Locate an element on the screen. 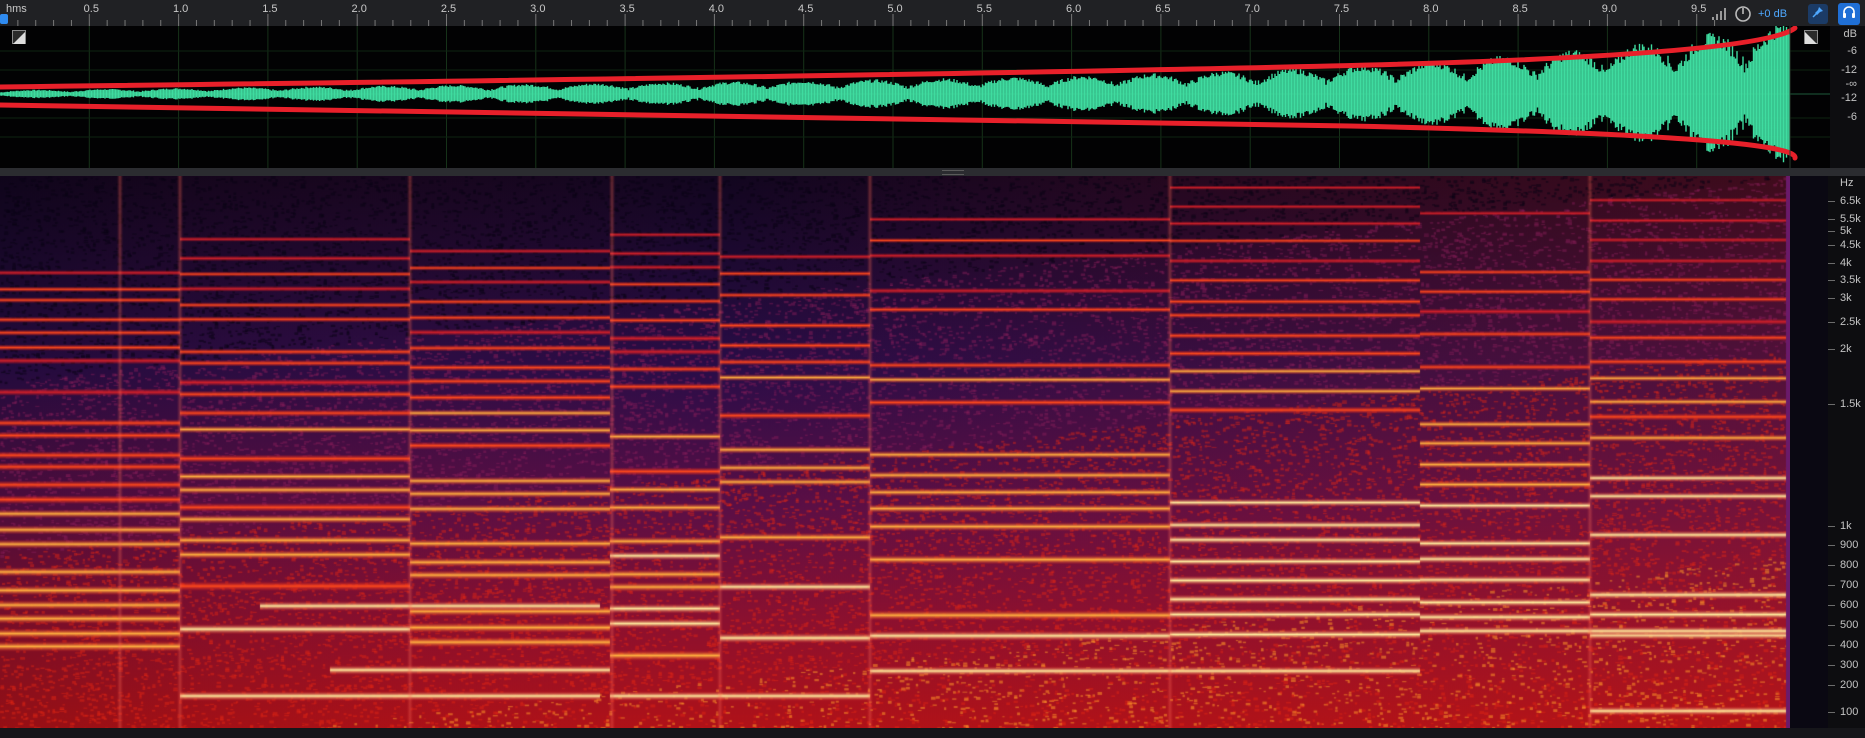 The height and width of the screenshot is (738, 1865). frequency-scale-label: 500 is located at coordinates (1849, 625).